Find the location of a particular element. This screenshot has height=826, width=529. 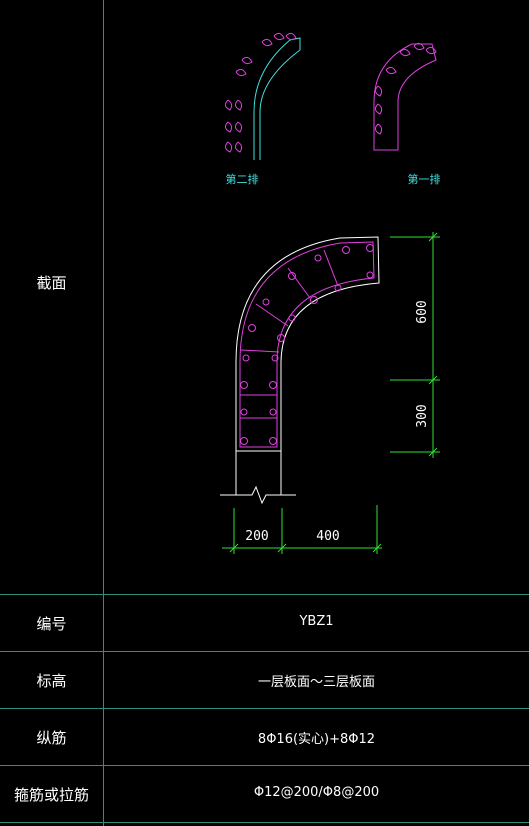

row-value-stirrup: Φ12@200/Φ8@200 is located at coordinates (316, 792).